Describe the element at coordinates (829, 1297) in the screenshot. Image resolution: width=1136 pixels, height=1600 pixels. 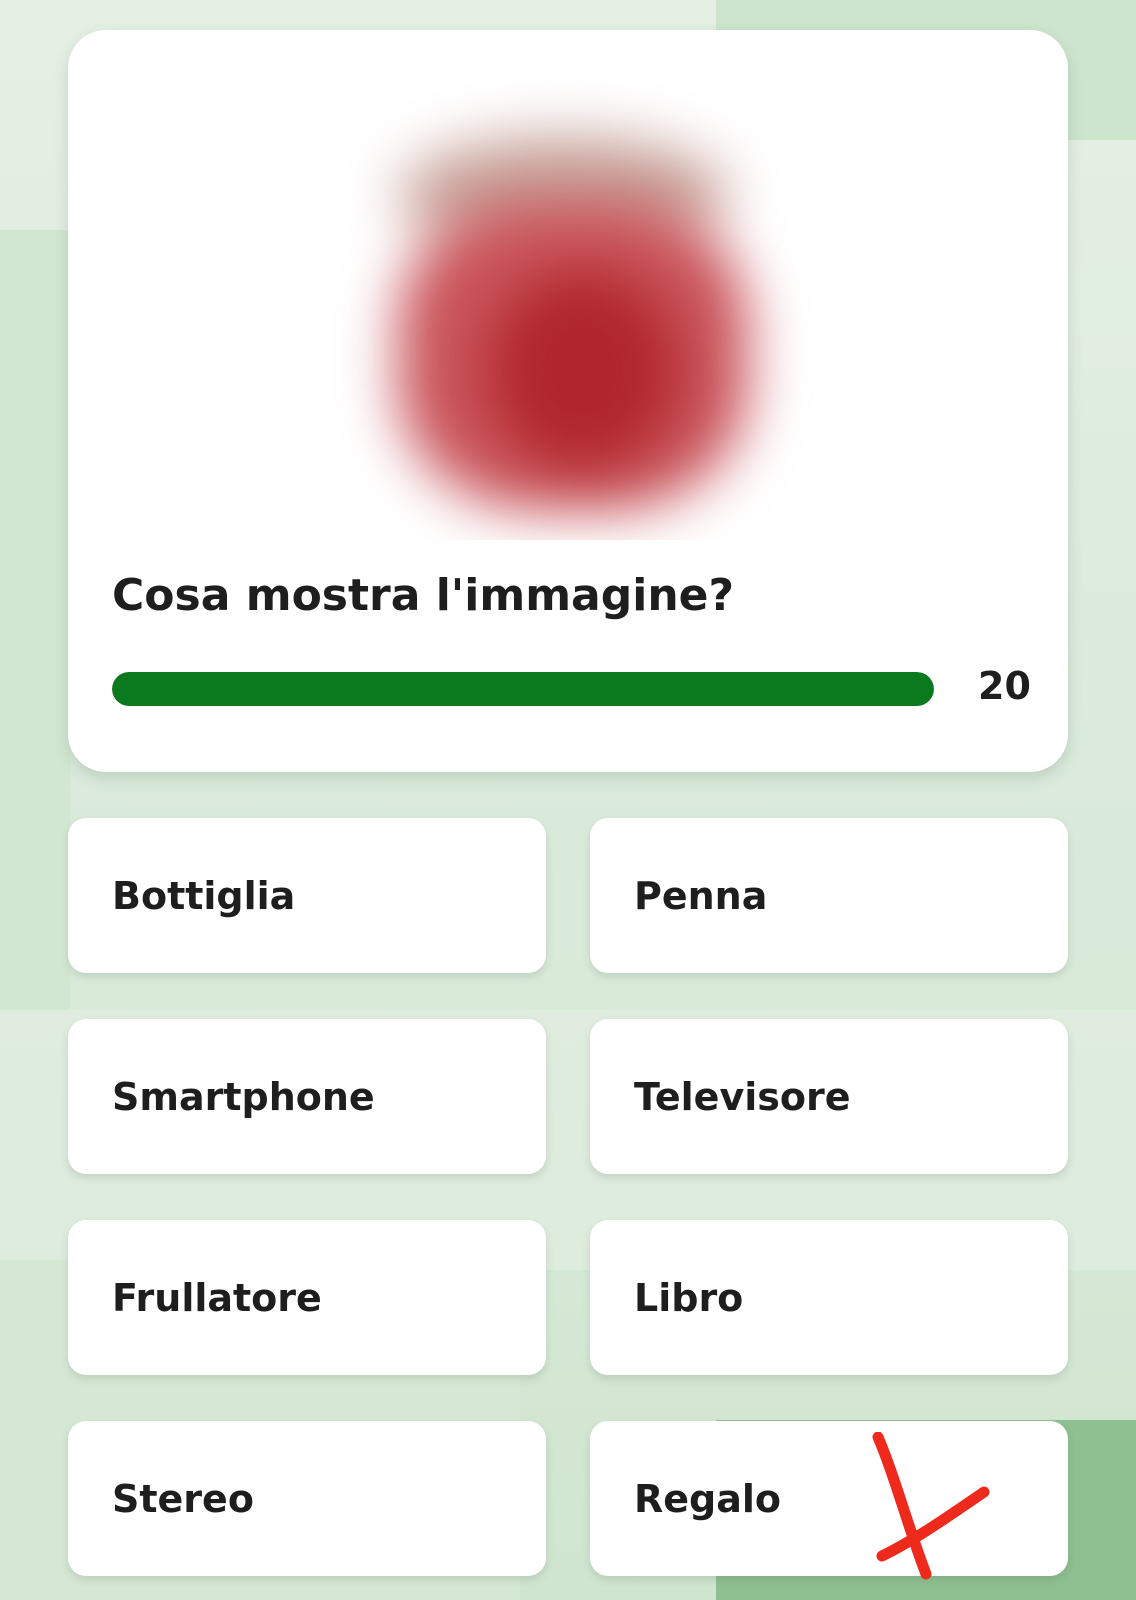
I see `answer-button-libro: Libro` at that location.